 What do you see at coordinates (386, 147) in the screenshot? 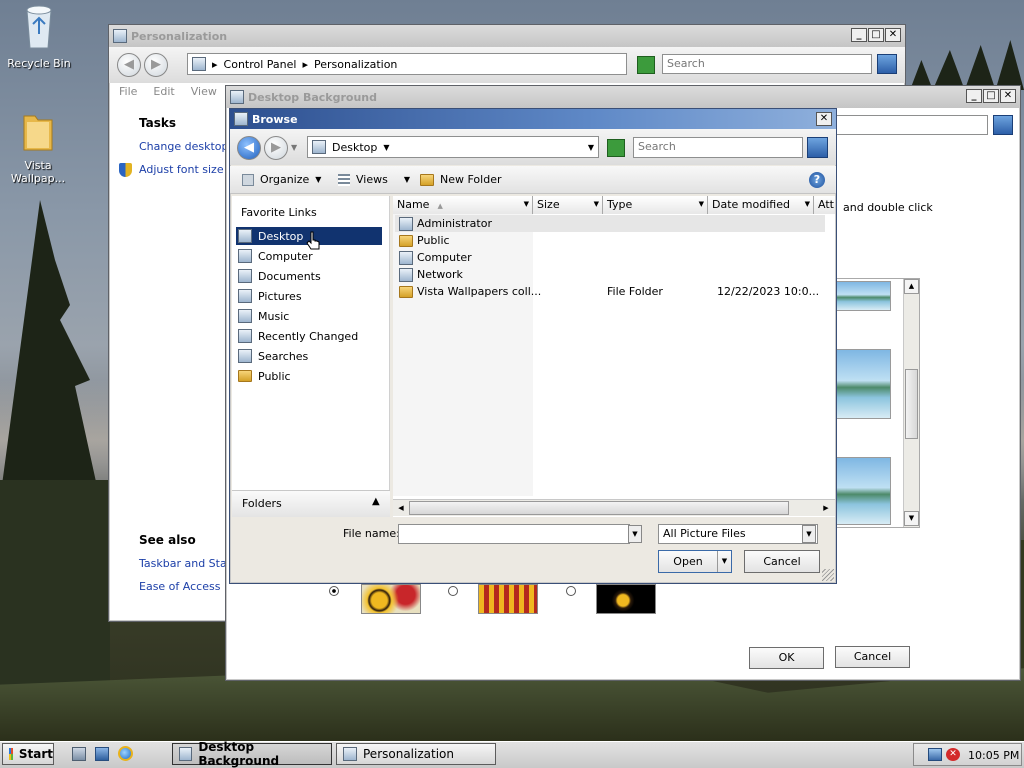
I see `chevron-down-icon: ▼` at bounding box center [386, 147].